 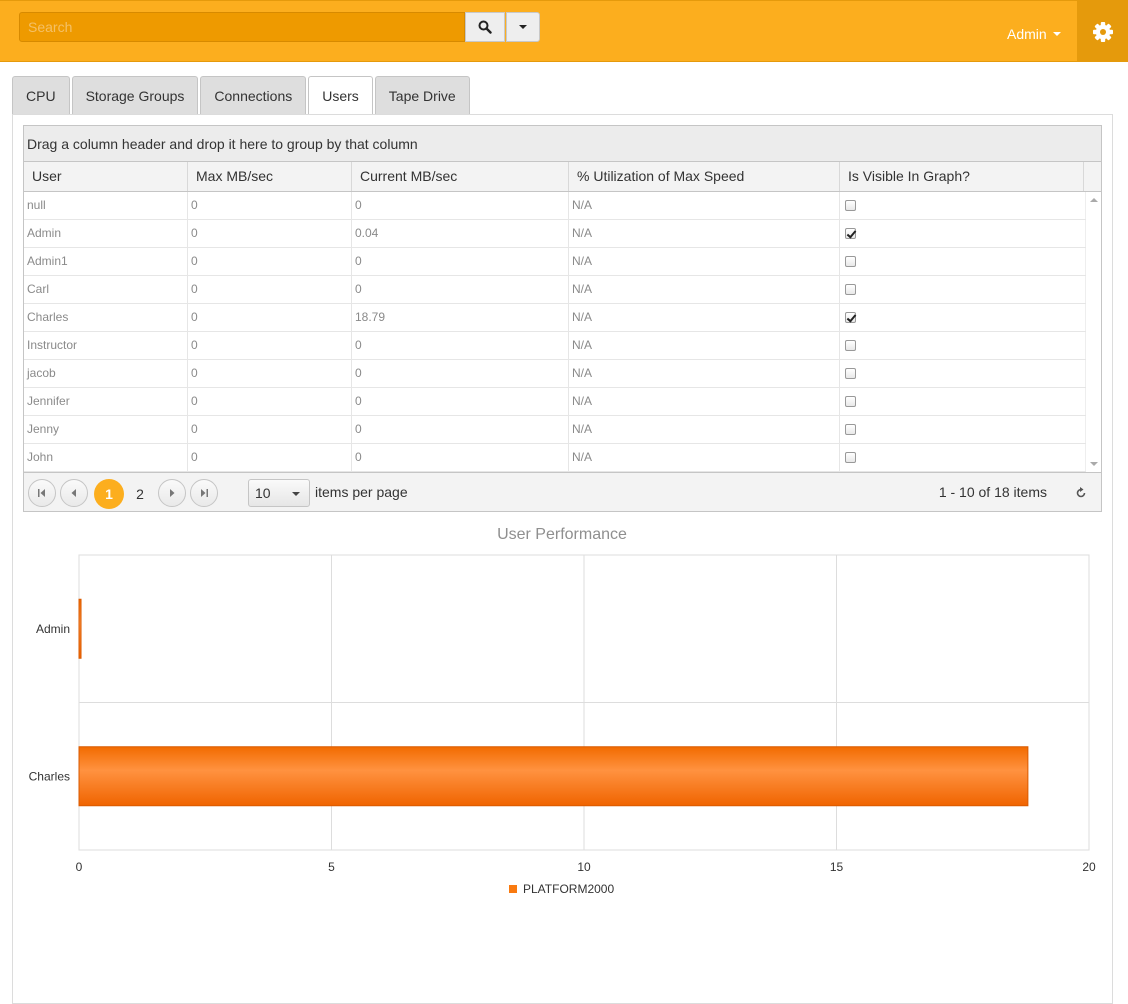 I want to click on tab-tape-drive: Tape Drive, so click(x=422, y=95).